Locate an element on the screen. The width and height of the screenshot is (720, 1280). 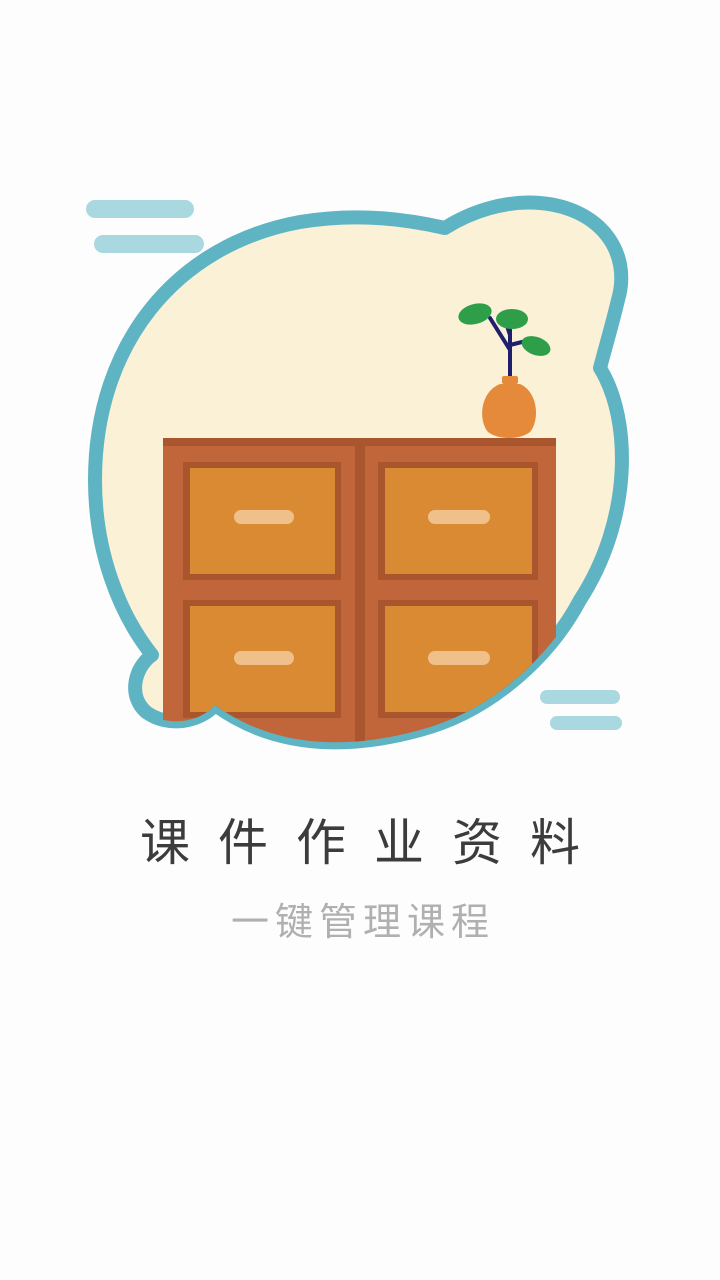
cloud-icon-bottom-right is located at coordinates (581, 710).